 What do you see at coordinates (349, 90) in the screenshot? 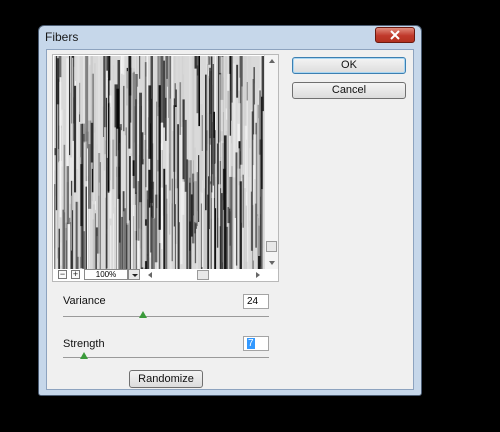
I see `cancel-button: Cancel` at bounding box center [349, 90].